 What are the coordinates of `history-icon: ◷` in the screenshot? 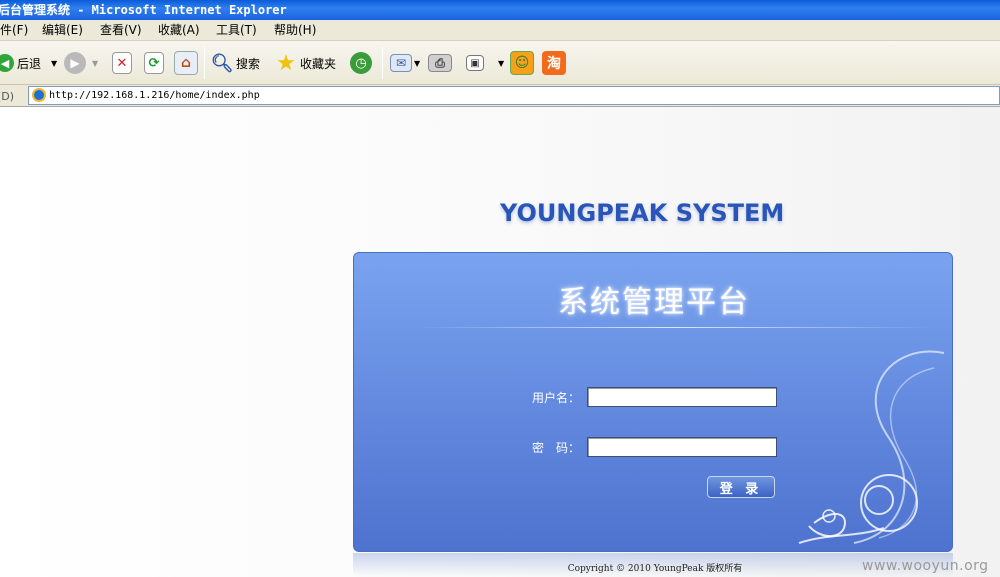 It's located at (361, 63).